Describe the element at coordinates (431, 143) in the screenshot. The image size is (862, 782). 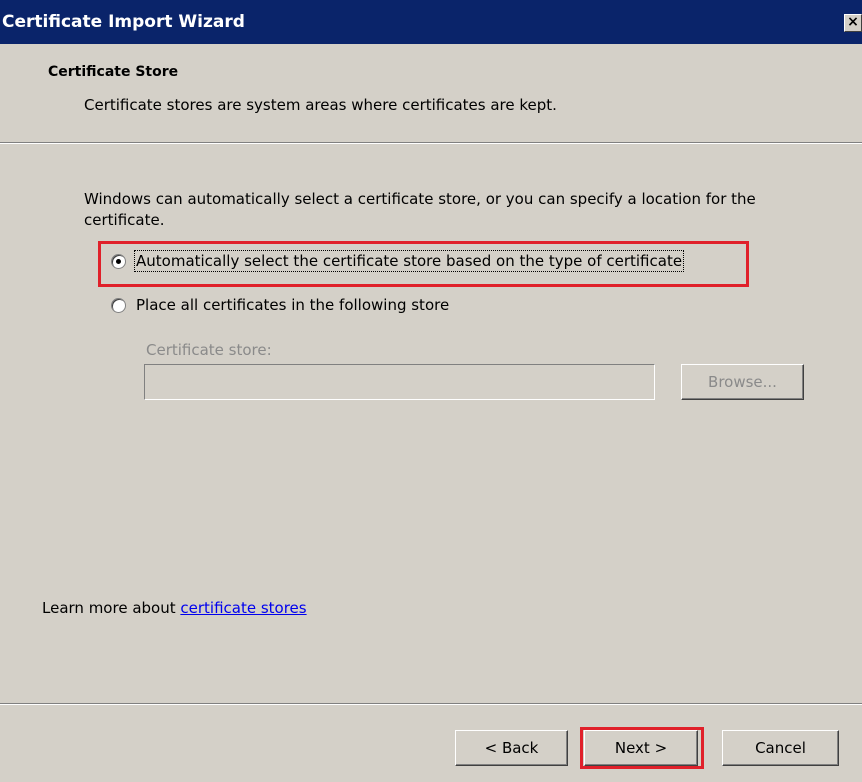
I see `header-divider` at that location.